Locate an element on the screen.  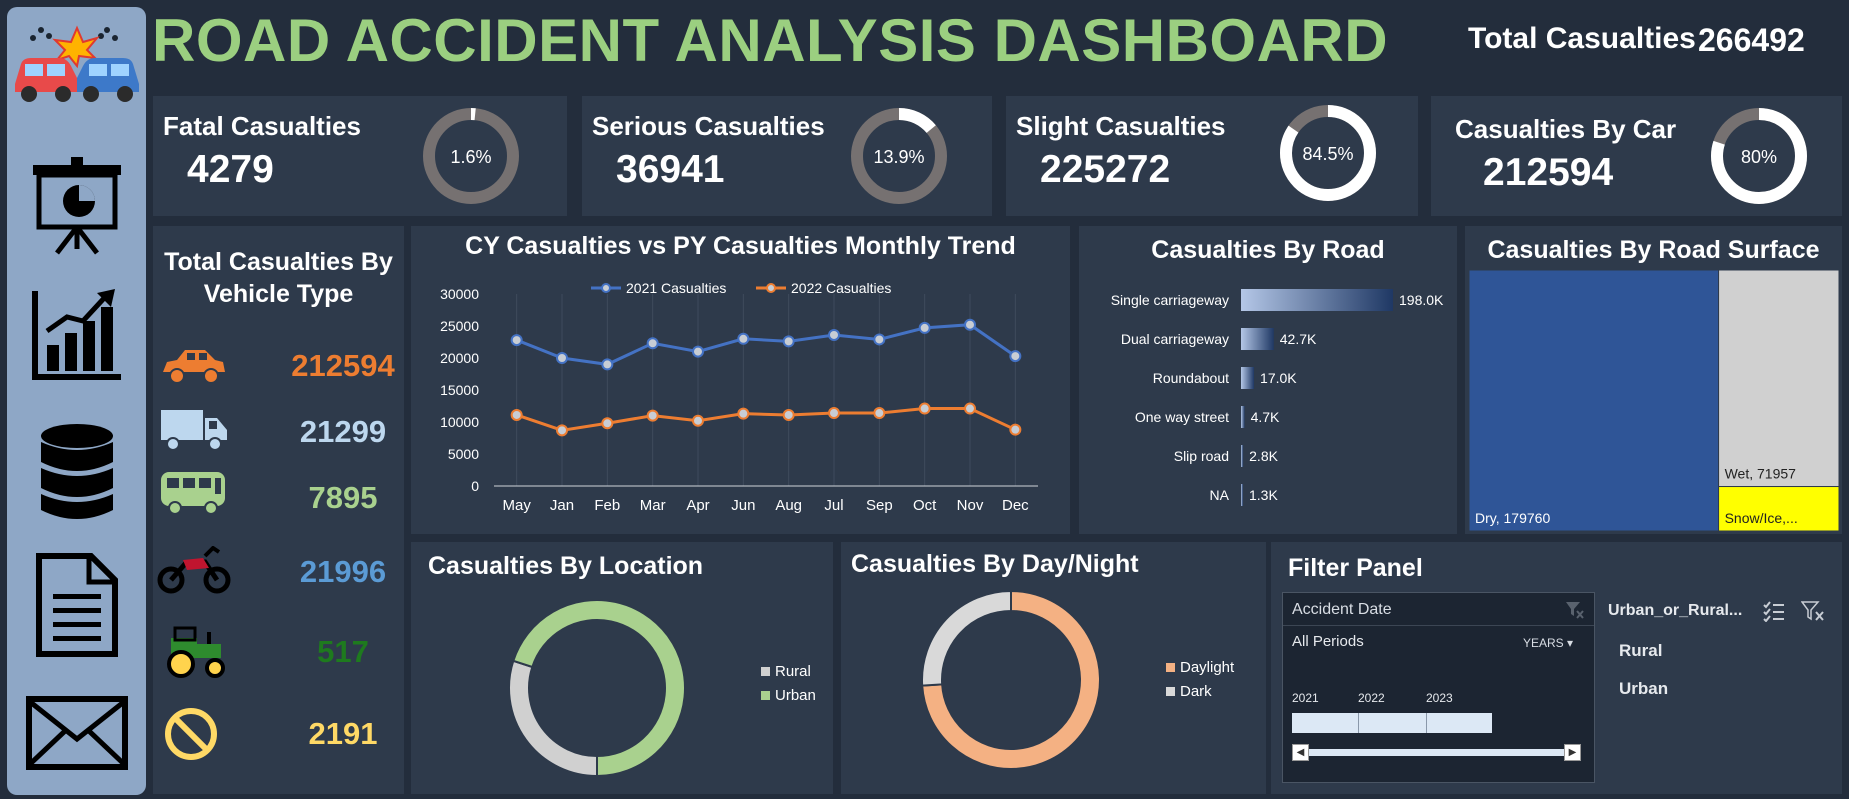
kpi-ring: 84.5% is located at coordinates (1328, 153).